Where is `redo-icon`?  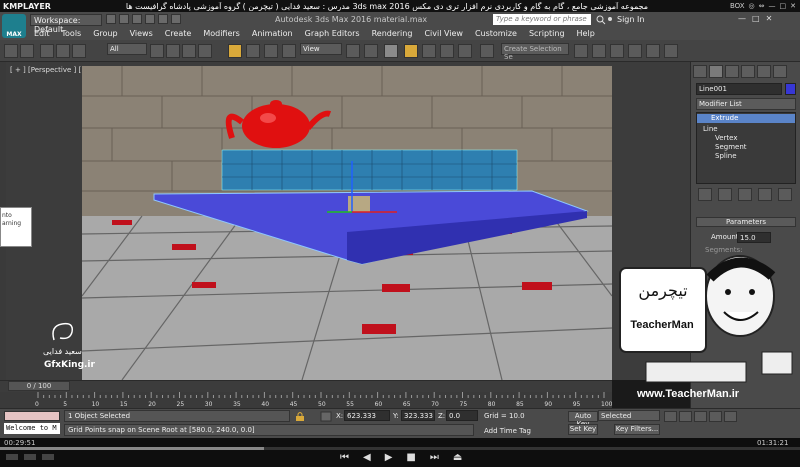
redo-icon is located at coordinates (27, 51).